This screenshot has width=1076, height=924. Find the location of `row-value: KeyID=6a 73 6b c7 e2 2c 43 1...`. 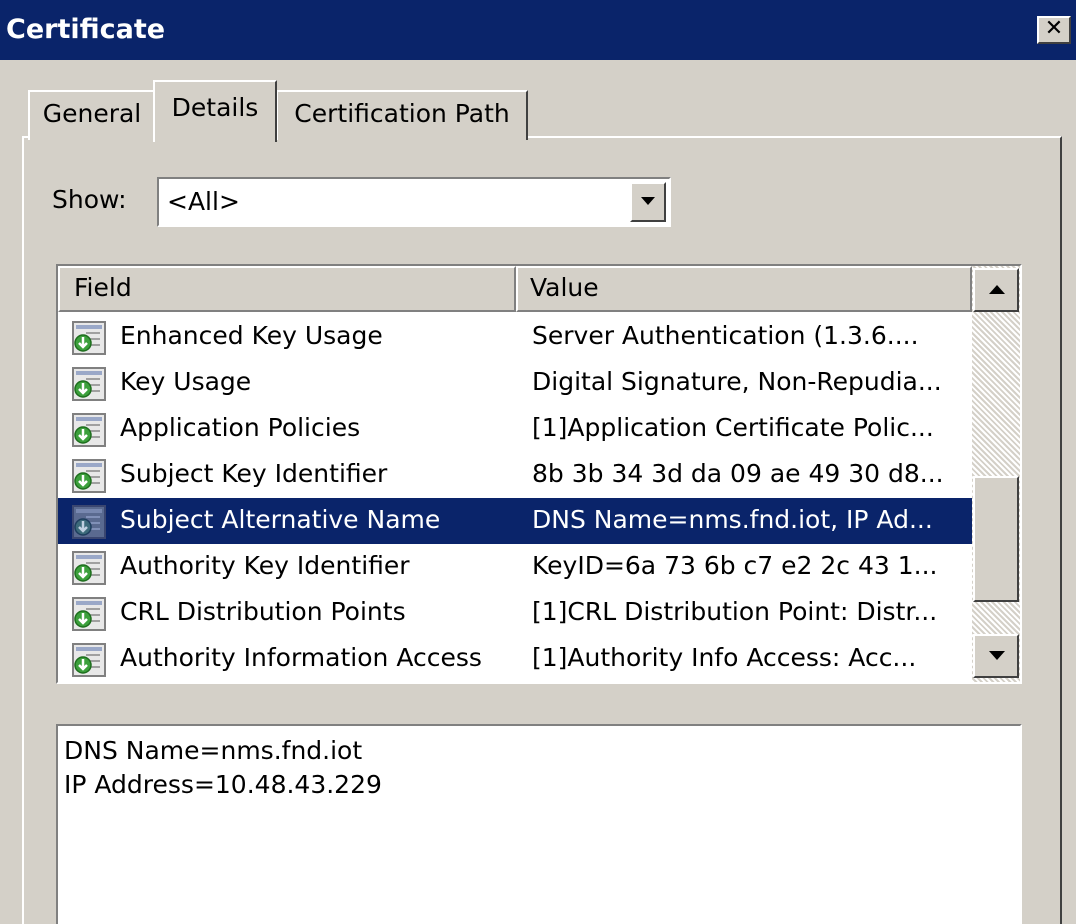

row-value: KeyID=6a 73 6b c7 e2 2c 43 1... is located at coordinates (735, 565).